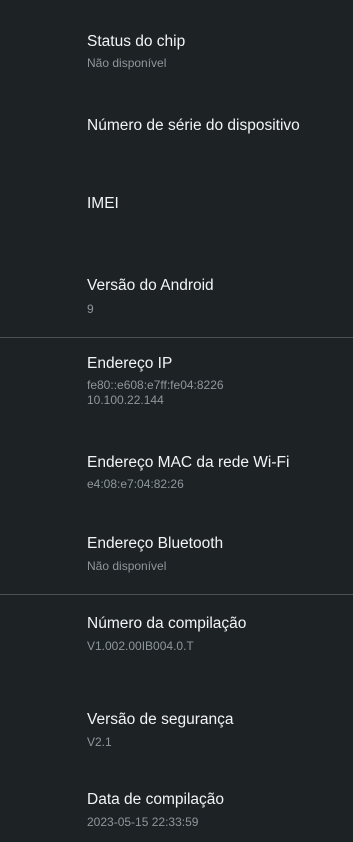  Describe the element at coordinates (125, 400) in the screenshot. I see `list-item-subtitle-secondary: 10.100.22.144` at that location.